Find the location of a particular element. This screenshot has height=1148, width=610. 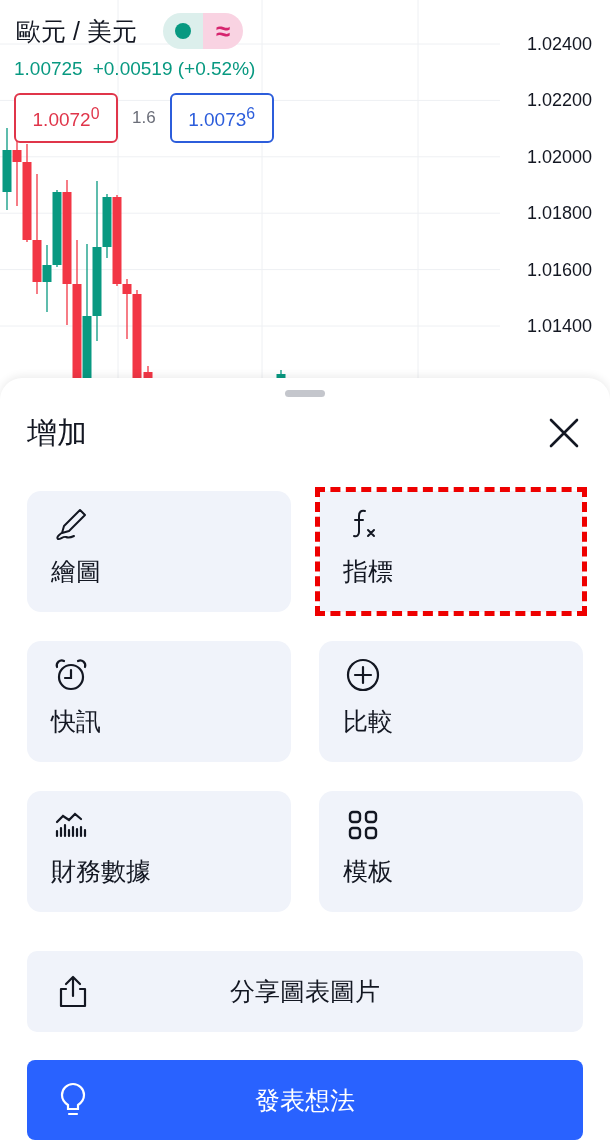

spread-value: 1.6 is located at coordinates (144, 118).